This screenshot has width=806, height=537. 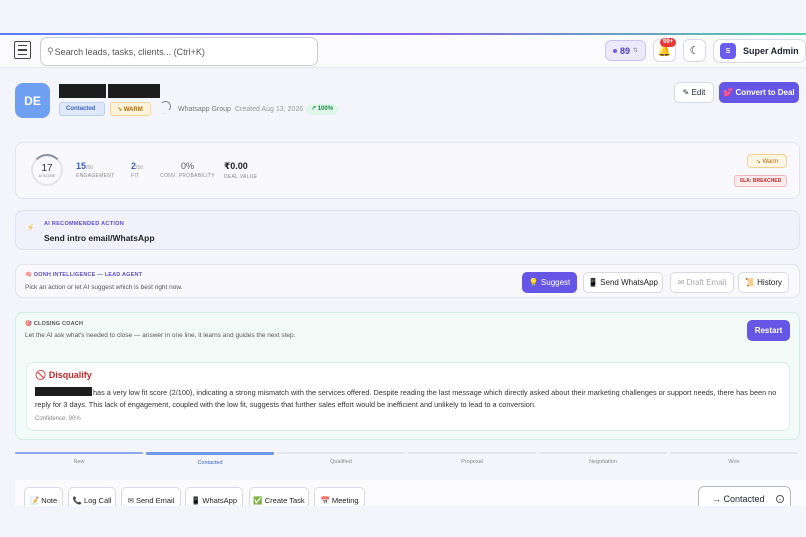 I want to click on engagement-value: 15, so click(x=81, y=166).